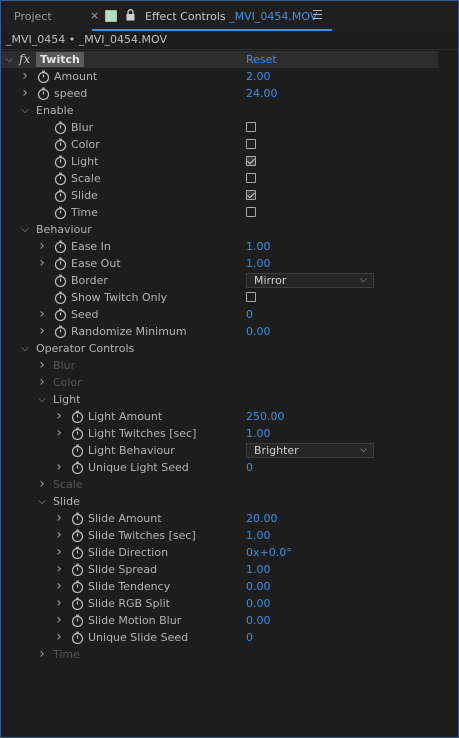  I want to click on tab-project: Project, so click(33, 16).